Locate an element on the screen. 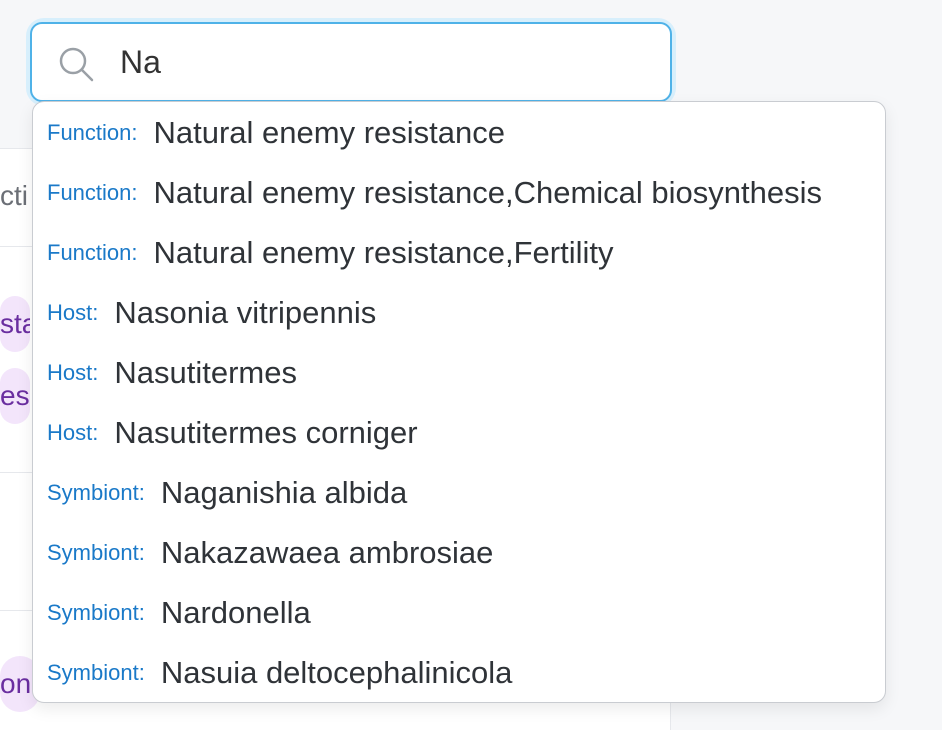  suggestion-value: Nasonia vitripennis is located at coordinates (245, 312).